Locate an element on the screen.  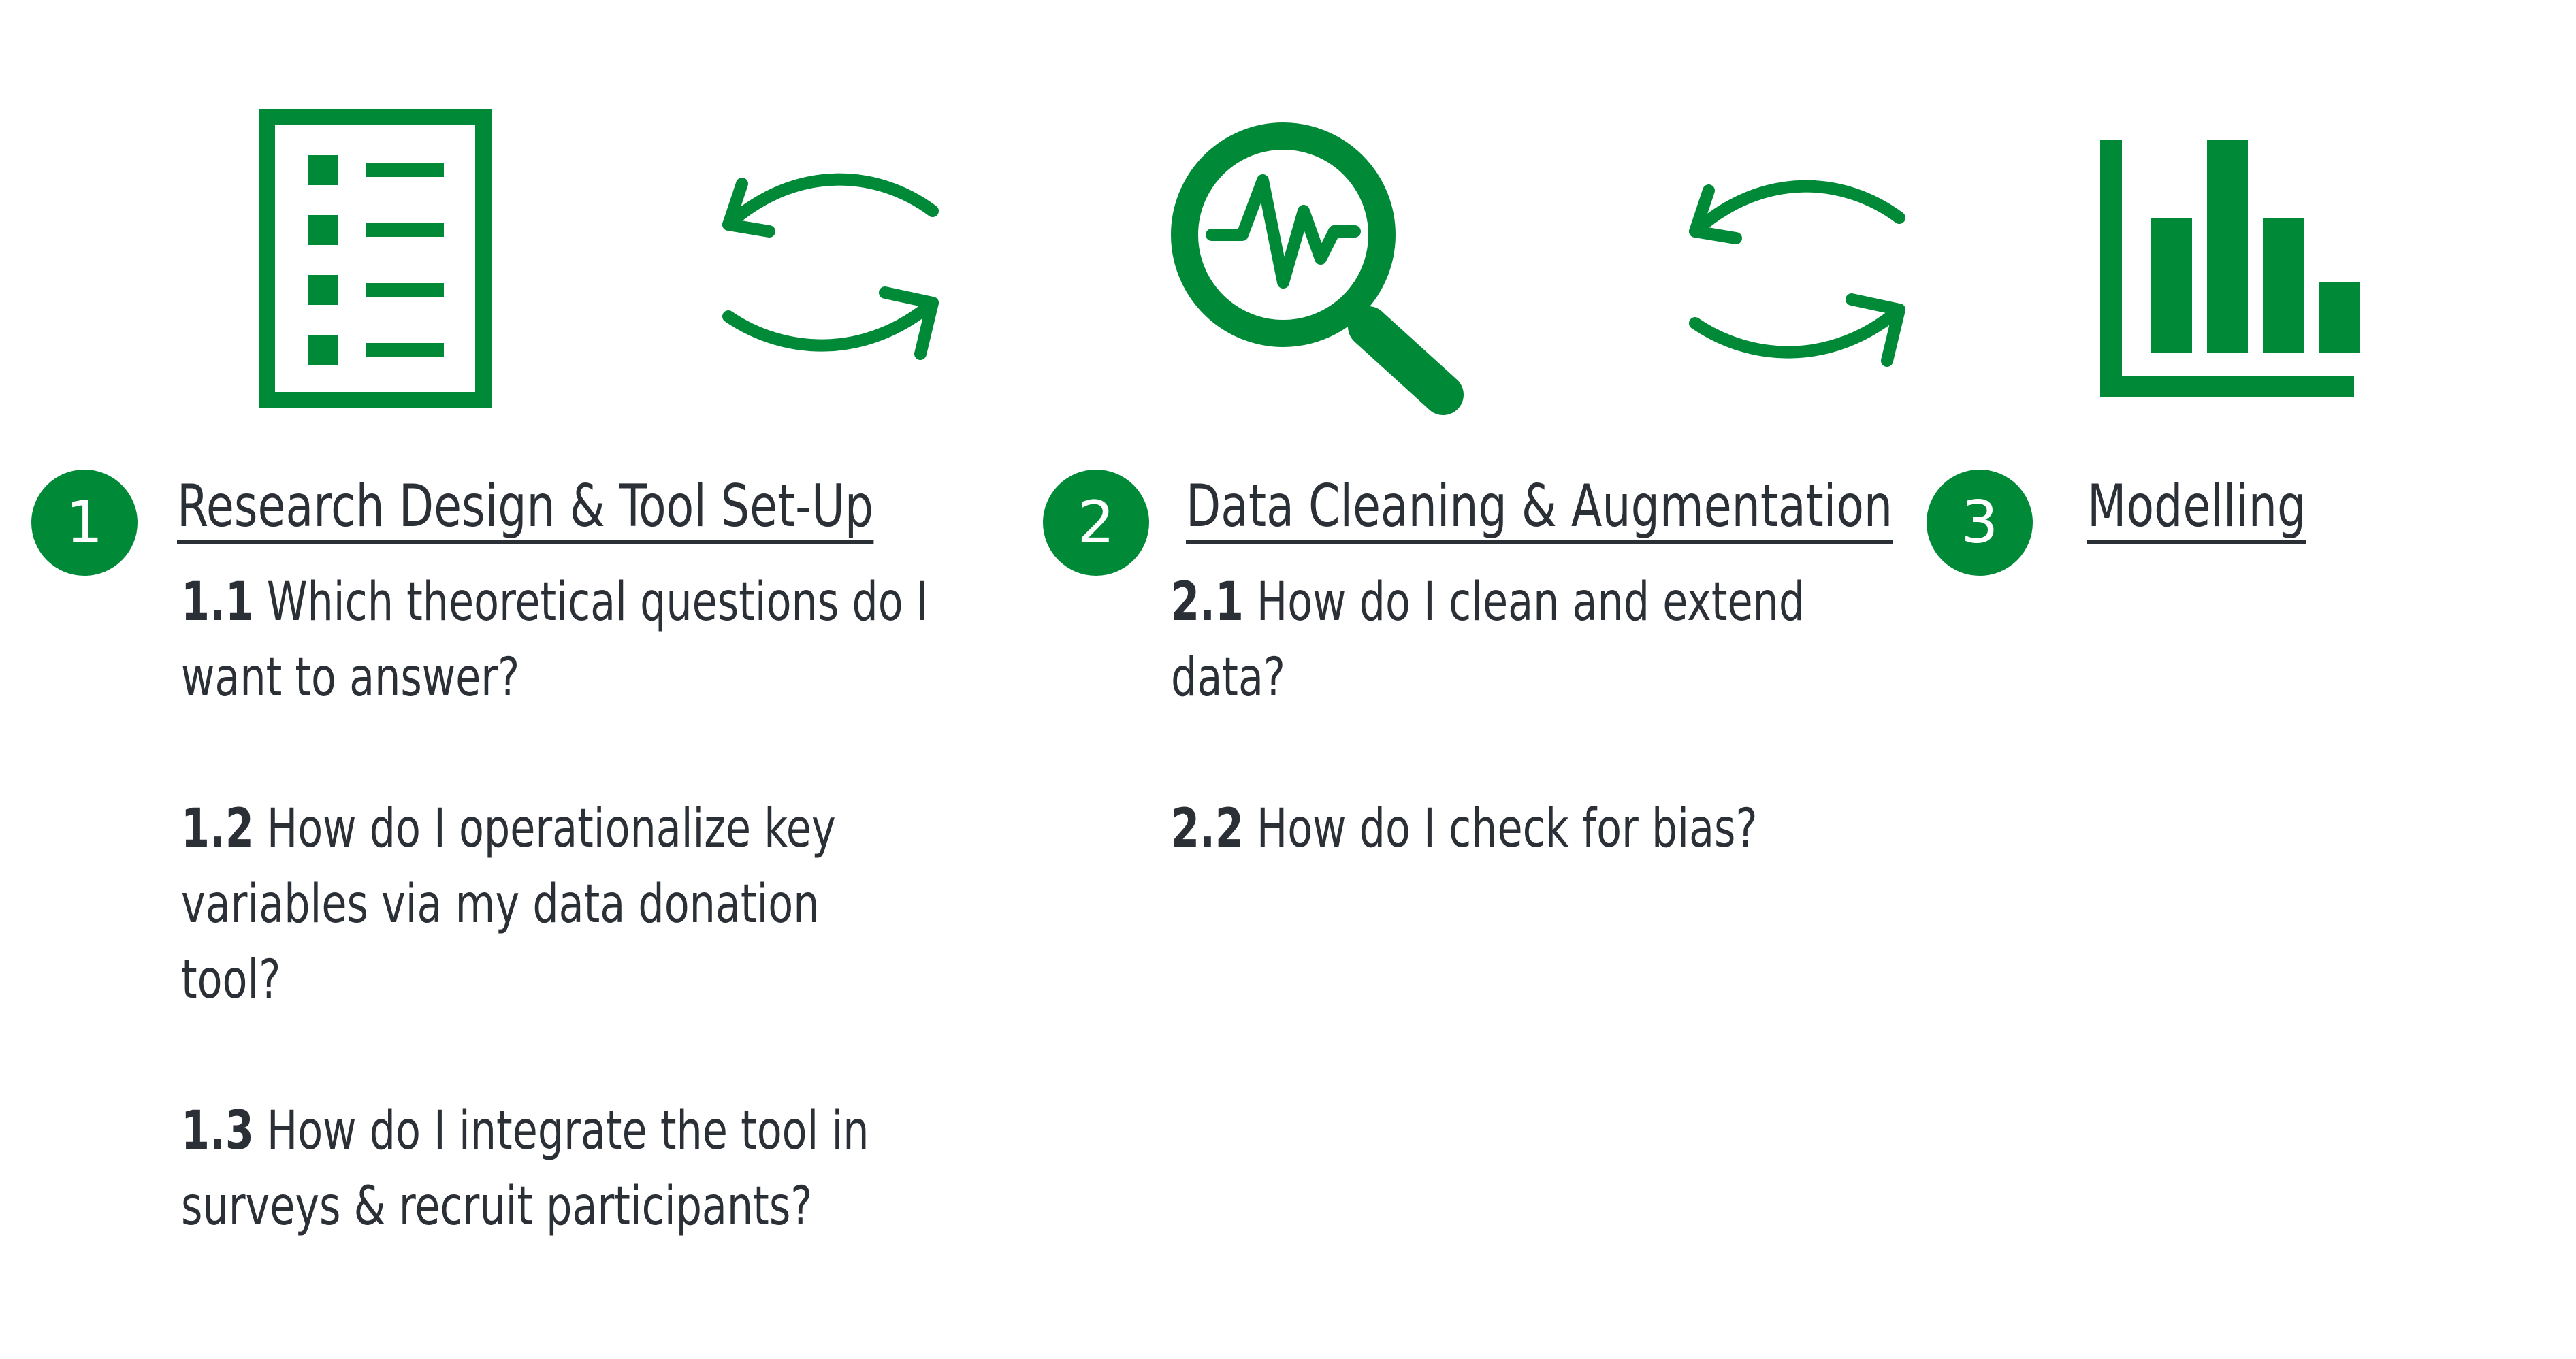
question-number: 2.1 is located at coordinates (1207, 602).